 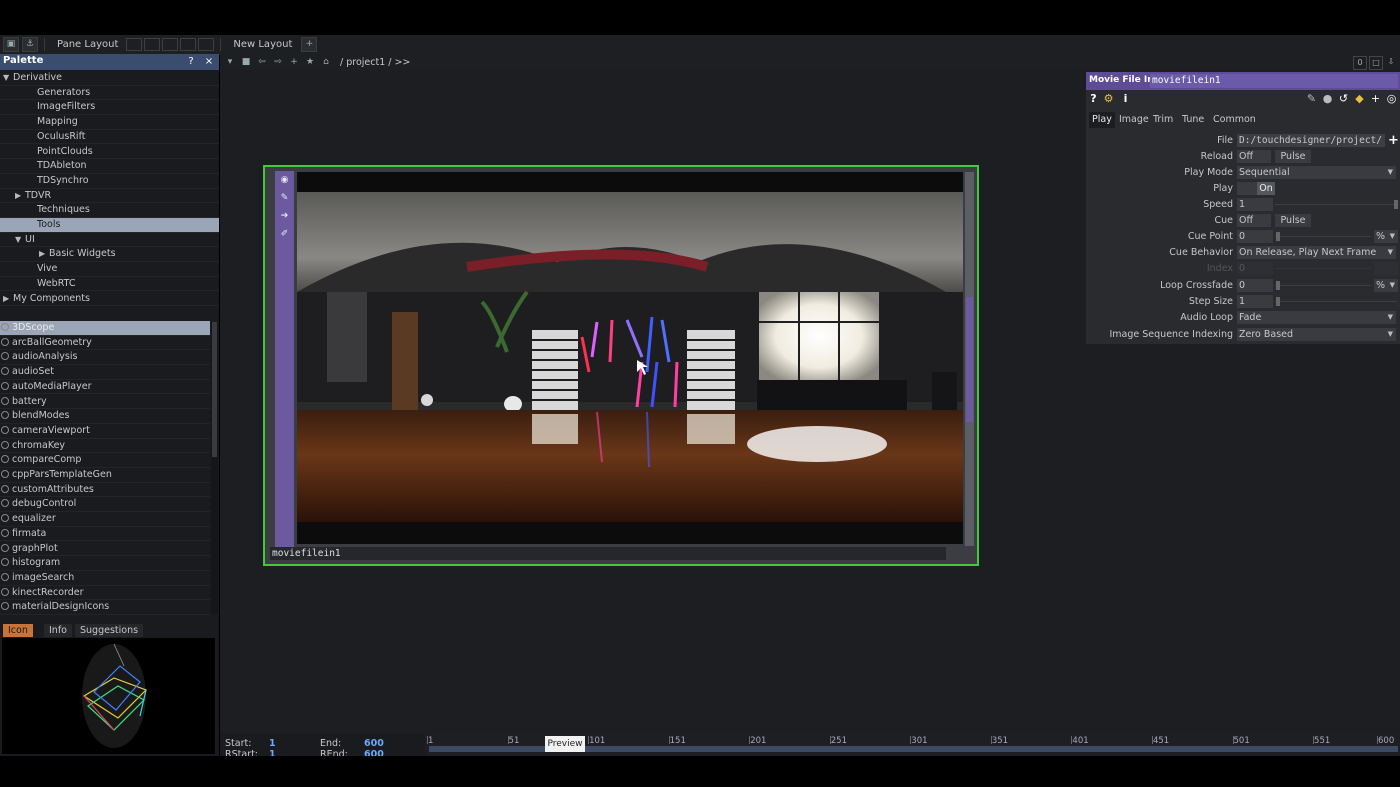 I want to click on operator-name-field: moviefilein1, so click(x=1274, y=81).